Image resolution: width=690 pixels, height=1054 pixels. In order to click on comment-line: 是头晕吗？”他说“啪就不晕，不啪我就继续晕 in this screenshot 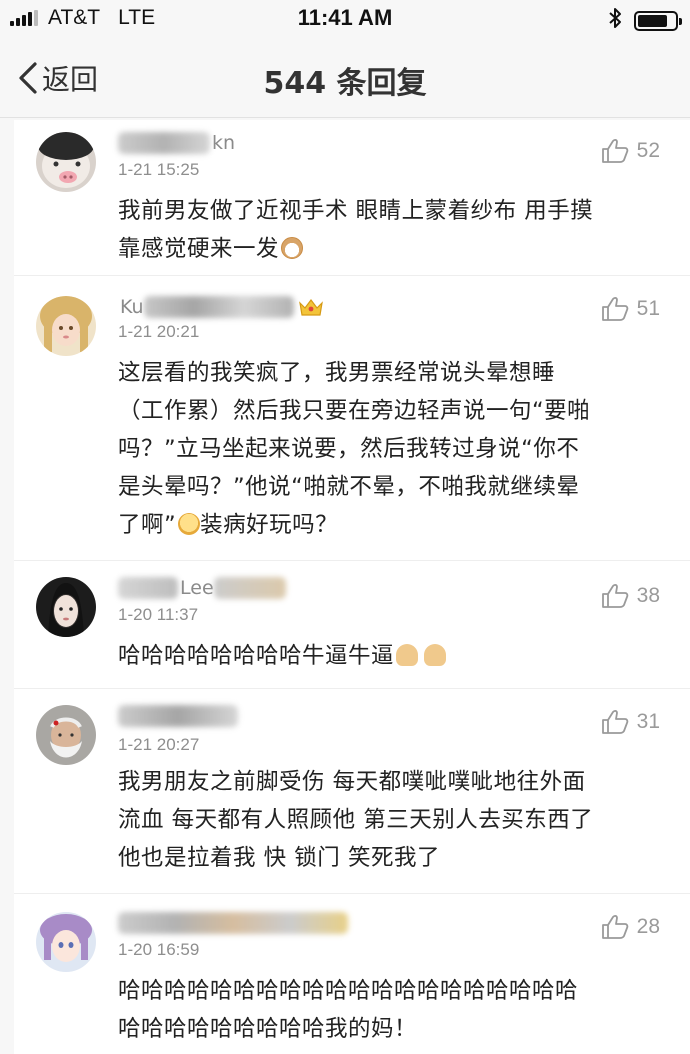, I will do `click(349, 487)`.